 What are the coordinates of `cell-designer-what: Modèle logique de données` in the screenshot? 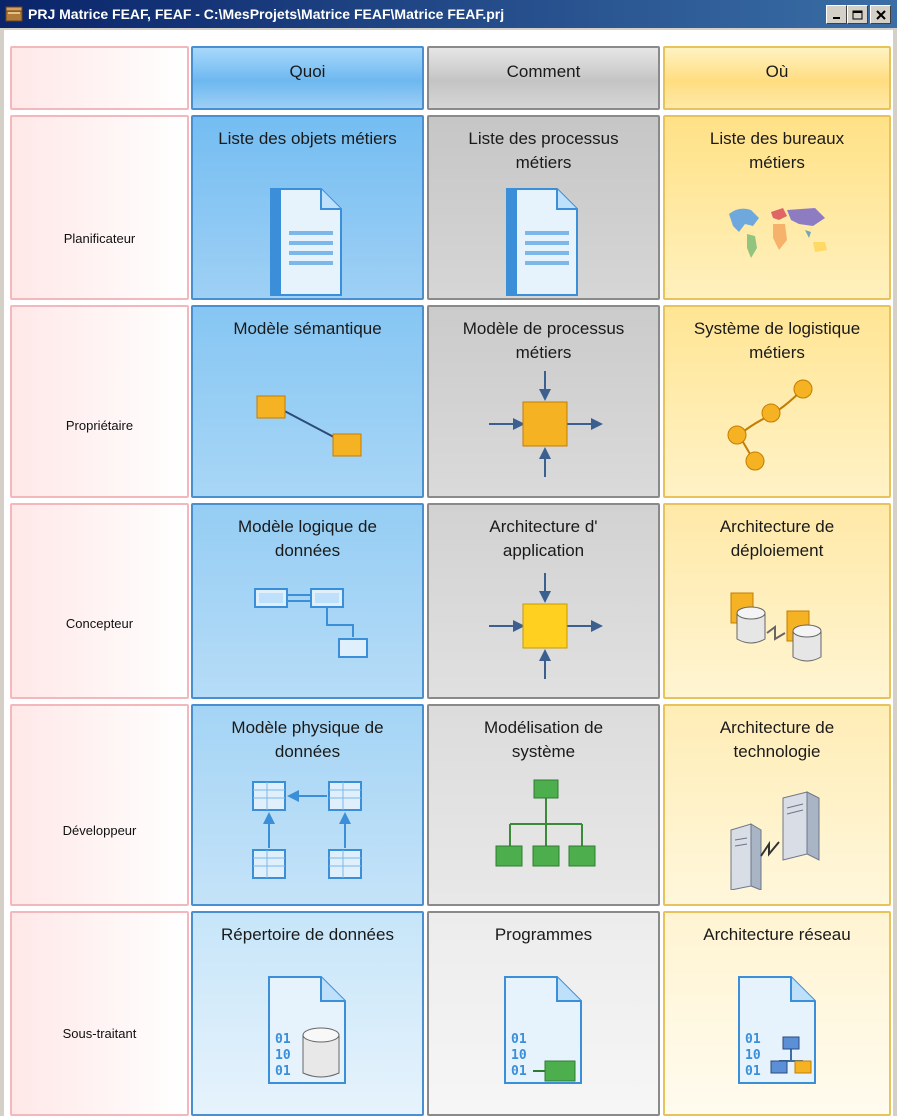 It's located at (307, 601).